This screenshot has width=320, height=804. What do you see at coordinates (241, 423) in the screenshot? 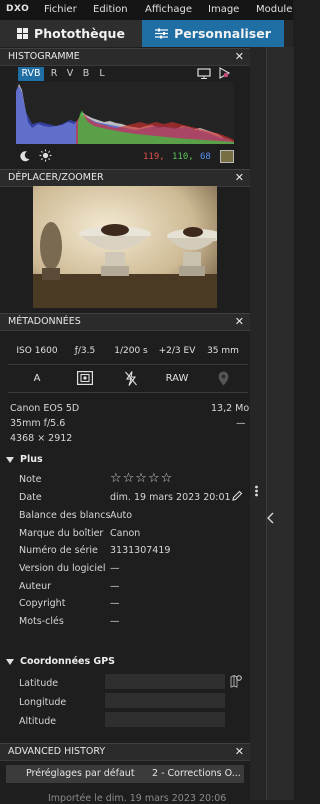
I see `lens-extra: —` at bounding box center [241, 423].